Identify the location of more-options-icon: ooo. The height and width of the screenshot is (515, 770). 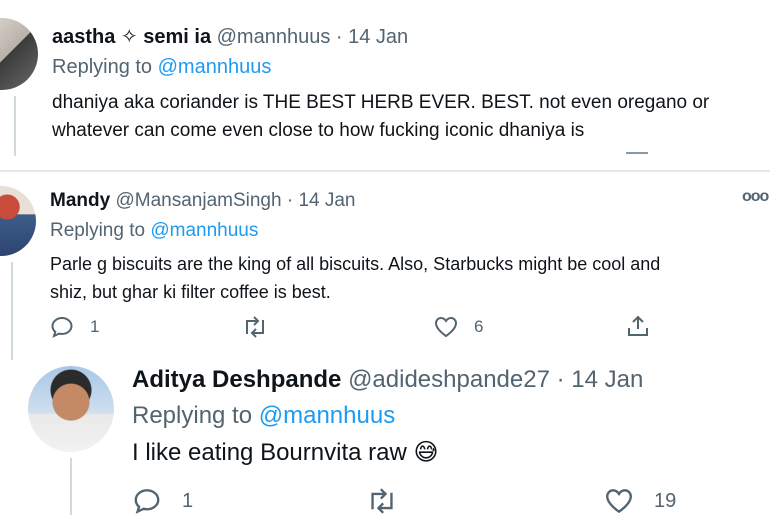
(755, 197).